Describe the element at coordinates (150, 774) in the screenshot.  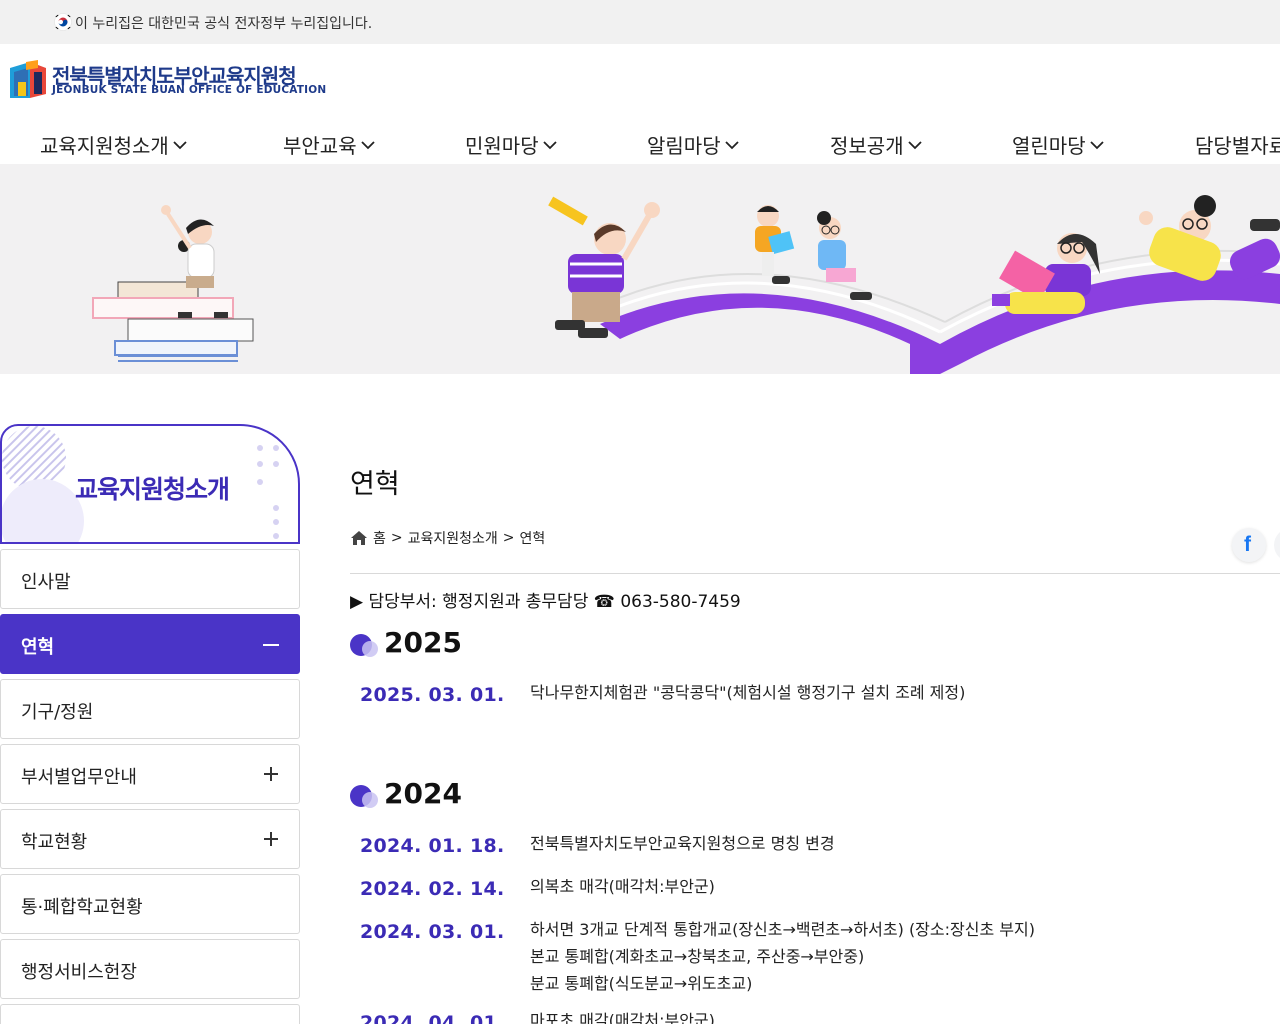
I see `sidebar-item-department-guide: 부서별업무안내` at that location.